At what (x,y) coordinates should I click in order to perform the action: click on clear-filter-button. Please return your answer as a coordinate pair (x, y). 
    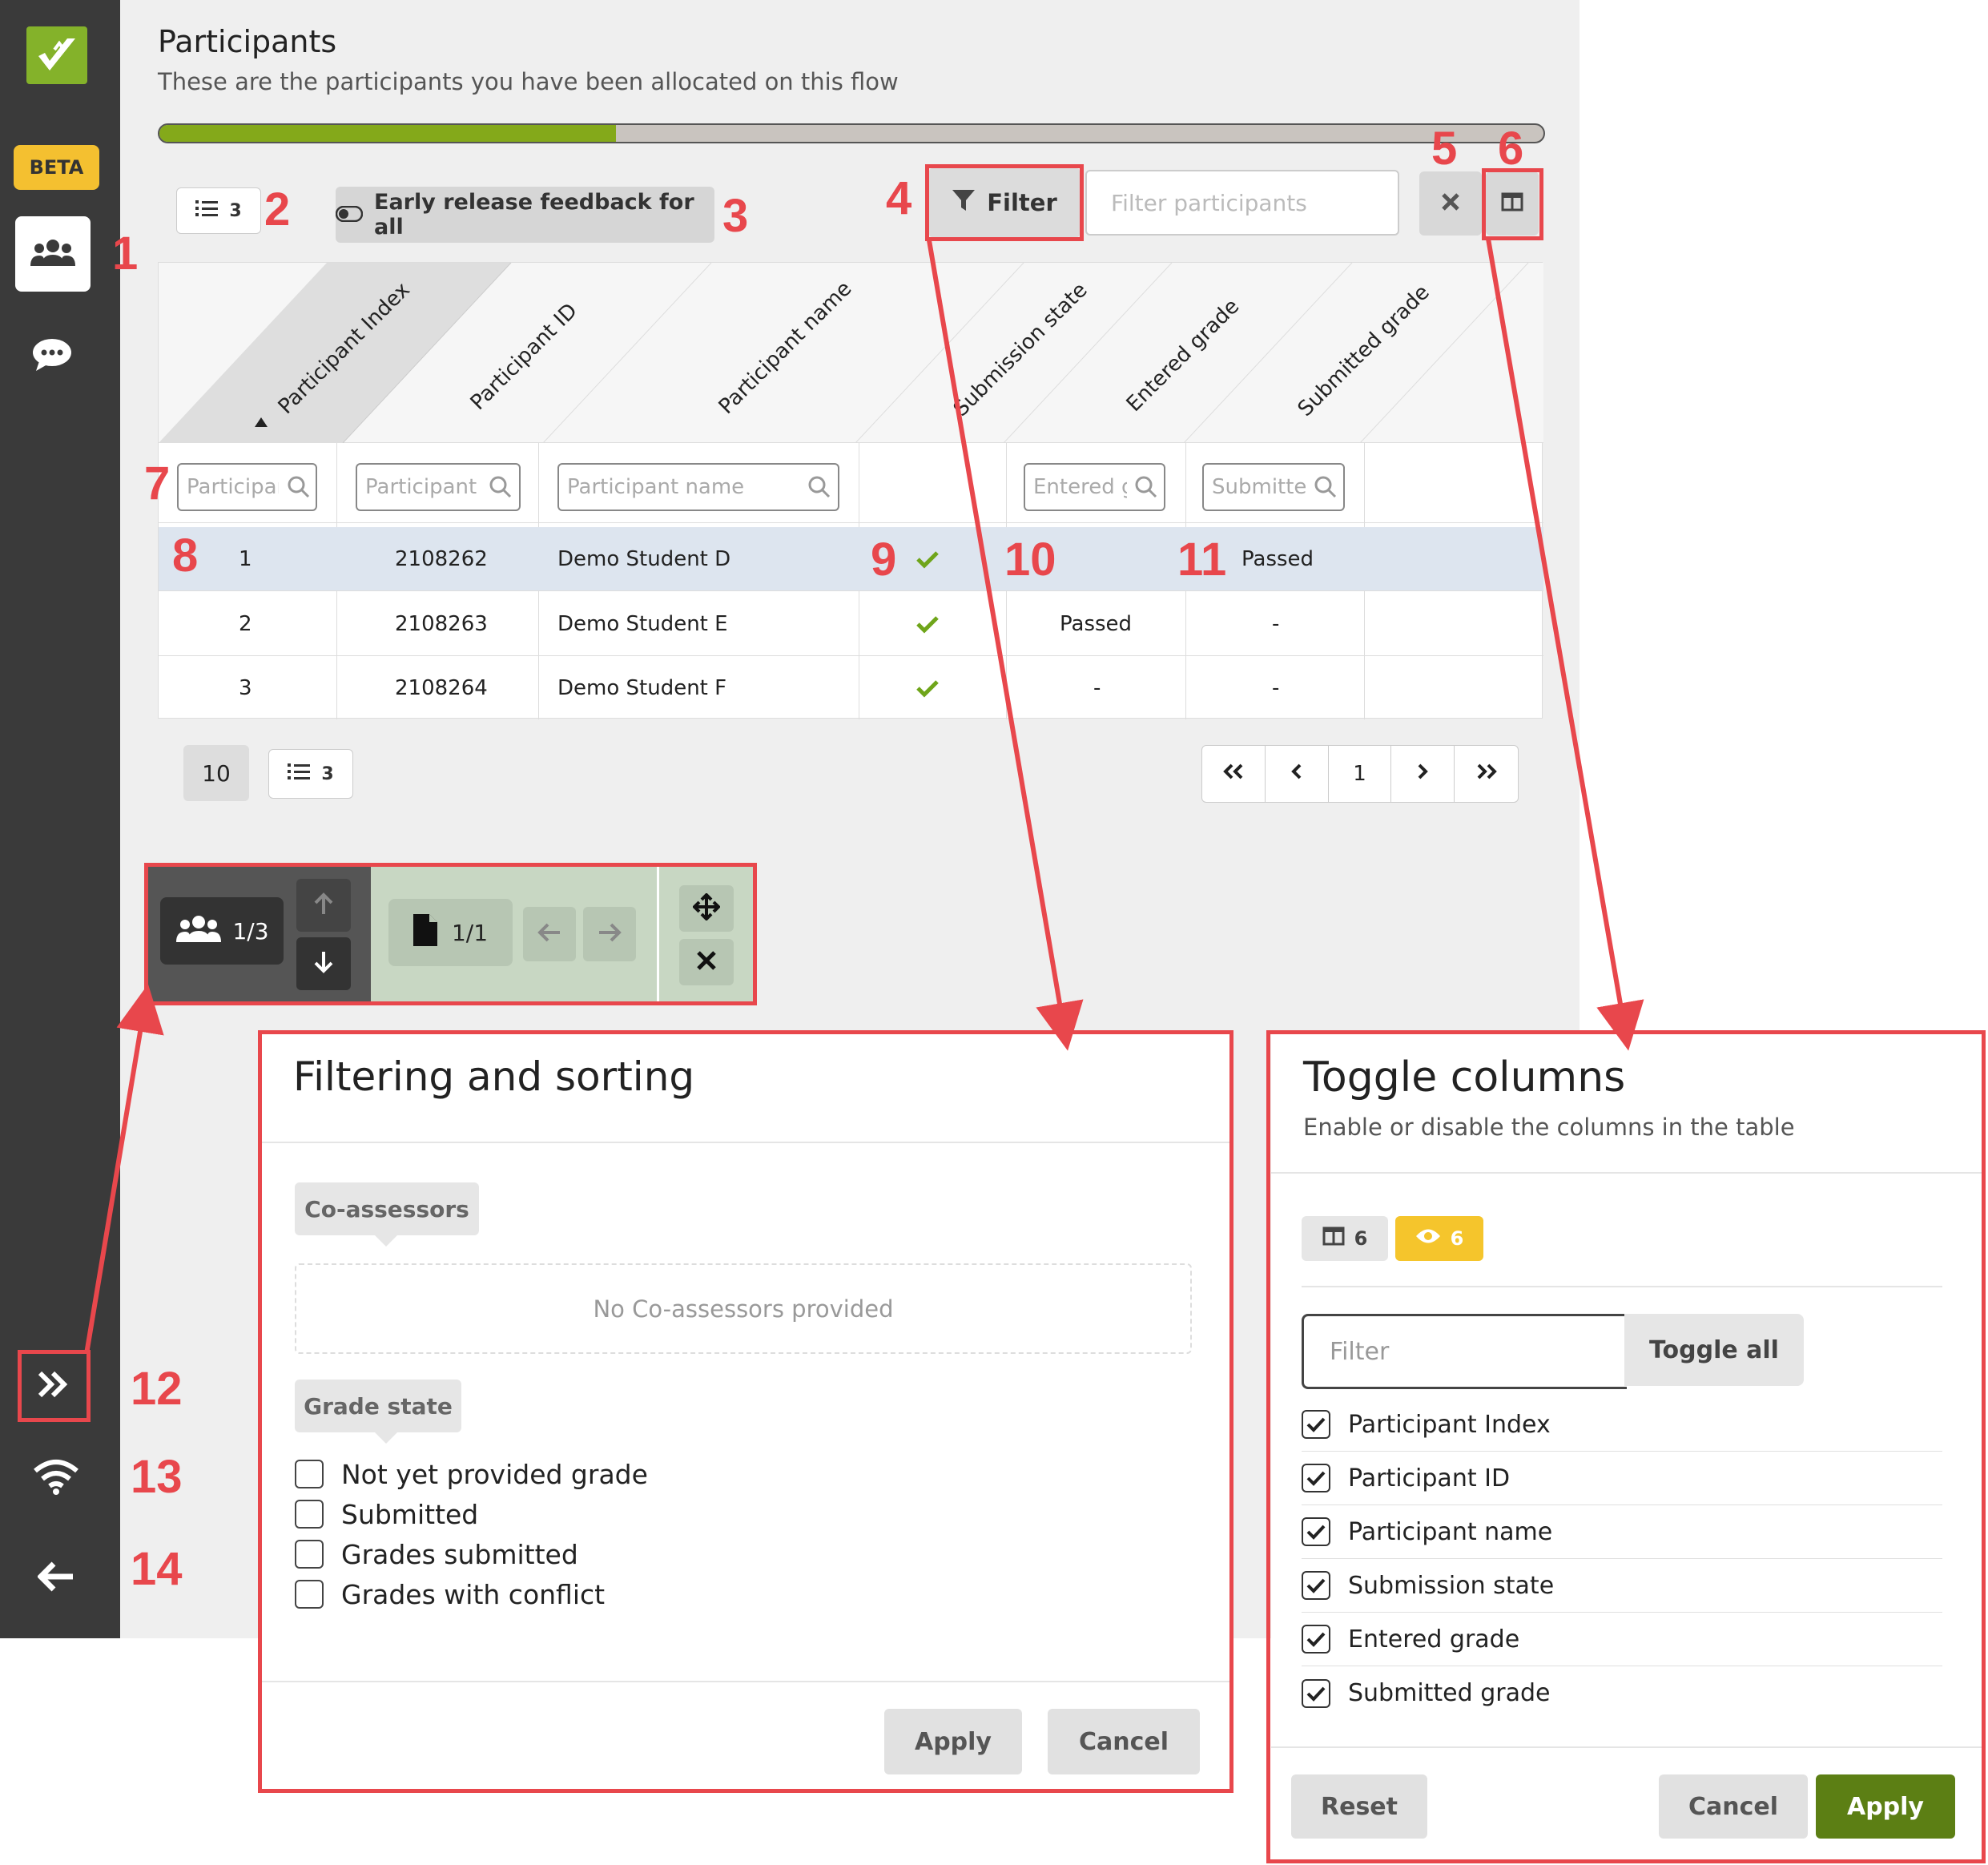
    Looking at the image, I should click on (1450, 203).